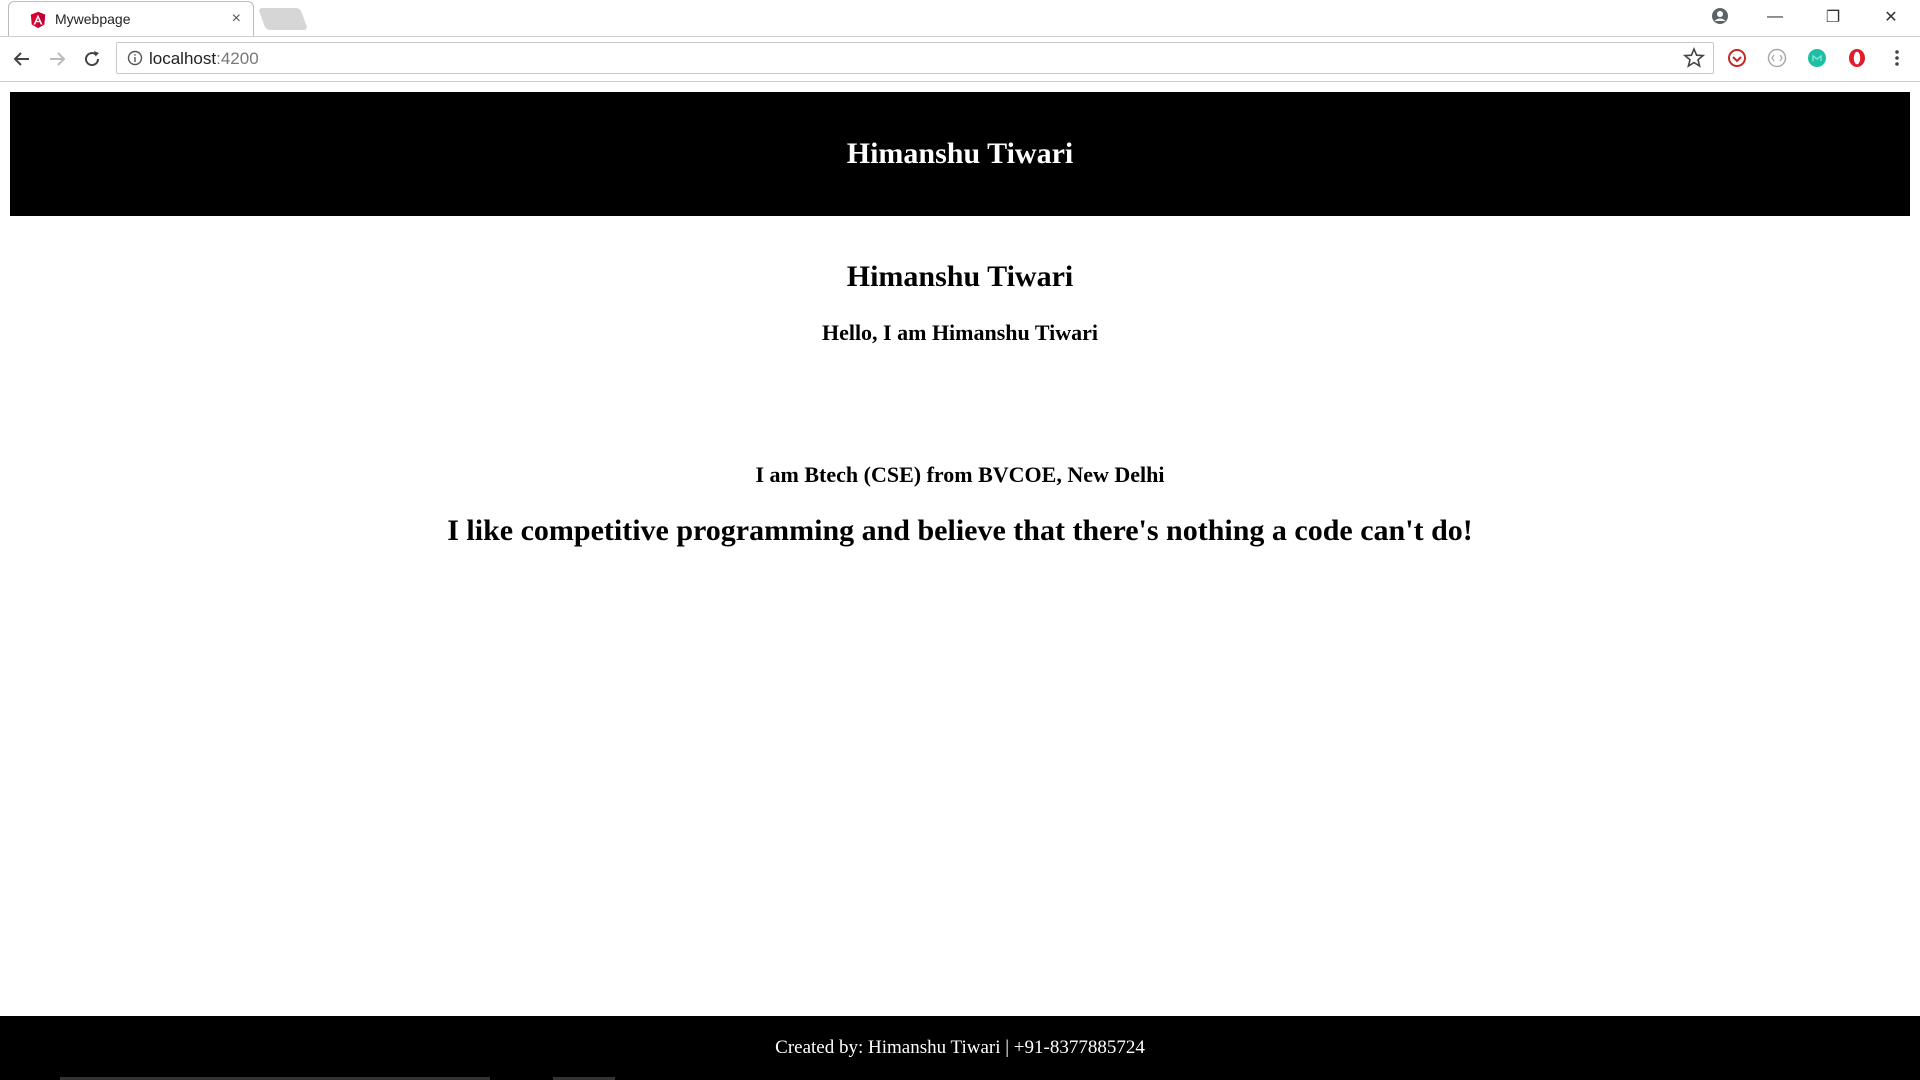 The width and height of the screenshot is (1920, 1080). What do you see at coordinates (135, 58) in the screenshot?
I see `info-icon` at bounding box center [135, 58].